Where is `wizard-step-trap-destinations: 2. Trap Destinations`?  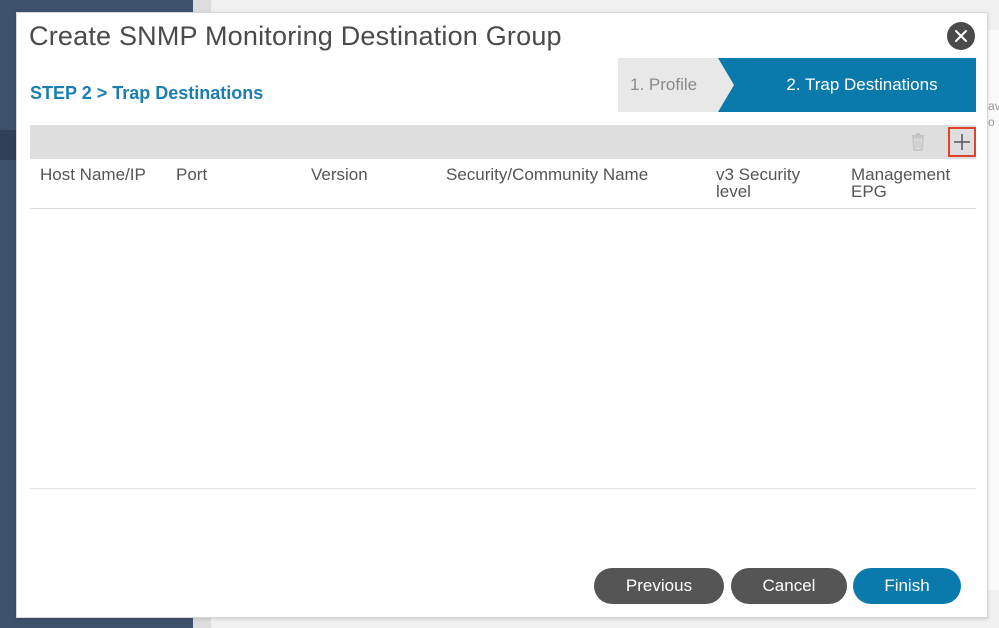 wizard-step-trap-destinations: 2. Trap Destinations is located at coordinates (847, 85).